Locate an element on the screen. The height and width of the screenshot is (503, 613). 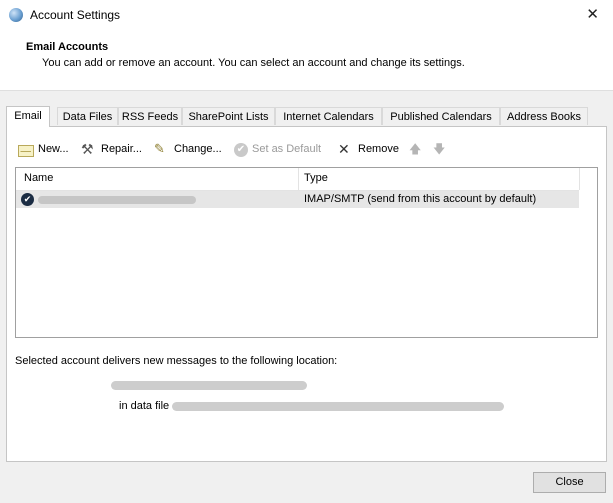
column-header-name: Name is located at coordinates (38, 178).